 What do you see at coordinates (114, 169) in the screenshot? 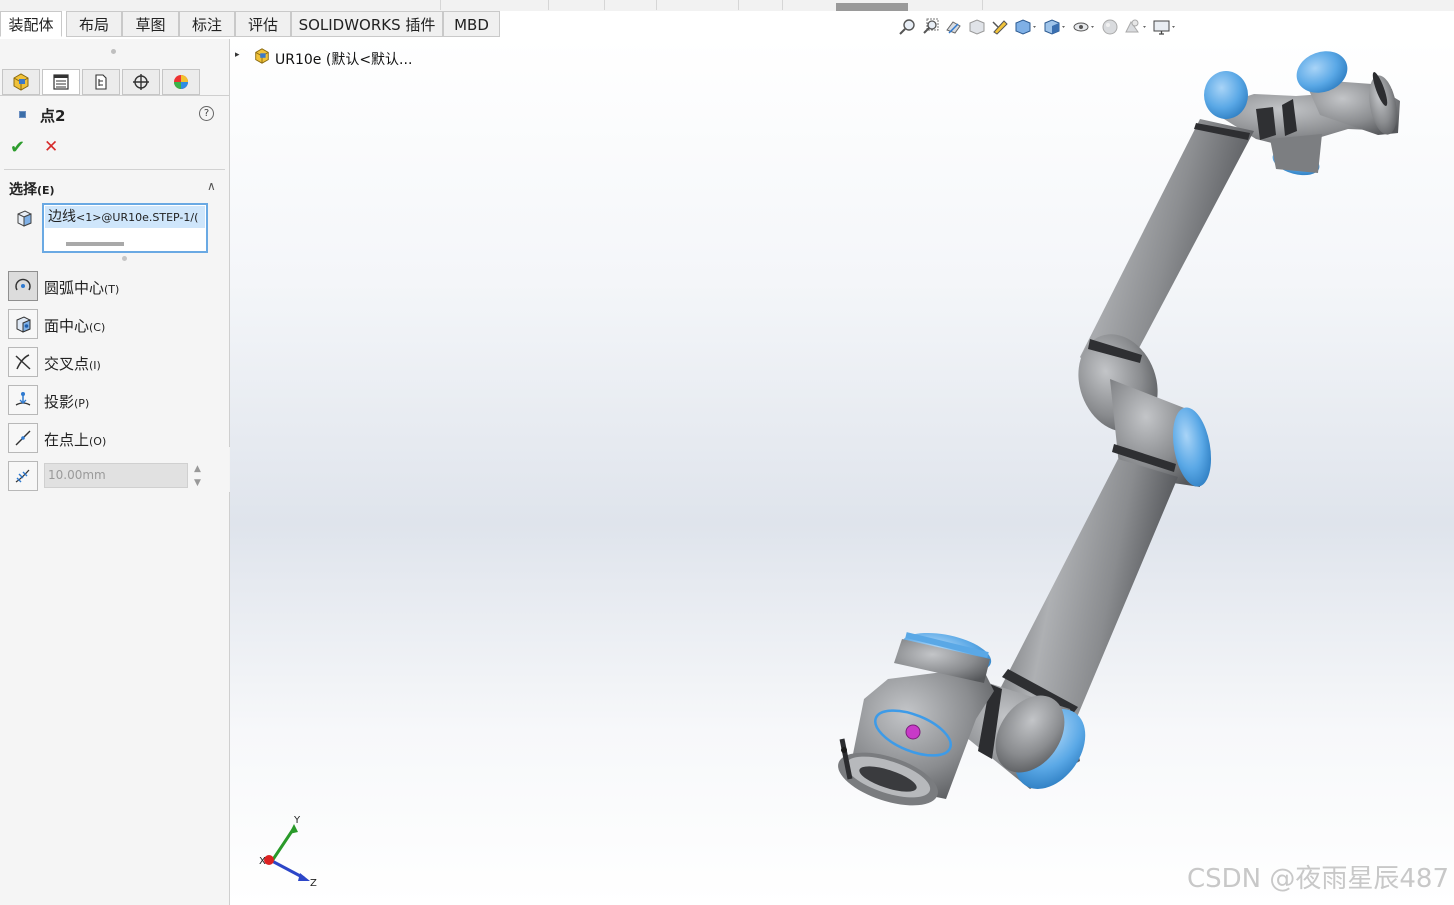
I see `divider` at bounding box center [114, 169].